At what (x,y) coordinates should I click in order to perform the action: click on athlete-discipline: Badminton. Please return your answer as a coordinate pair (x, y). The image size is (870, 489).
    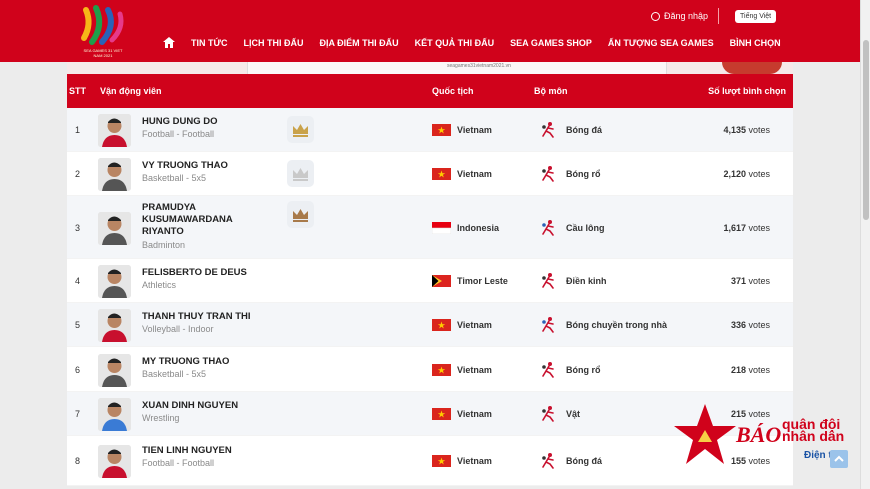
    Looking at the image, I should click on (164, 245).